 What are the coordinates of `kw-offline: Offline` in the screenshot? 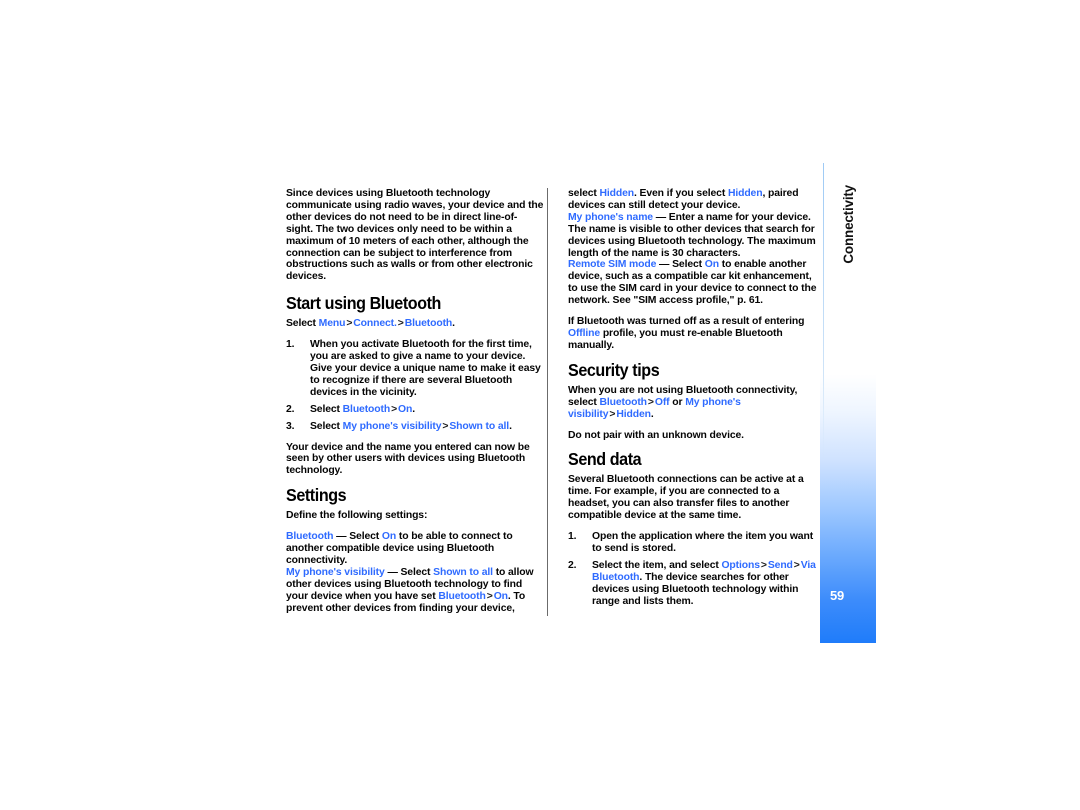 It's located at (584, 333).